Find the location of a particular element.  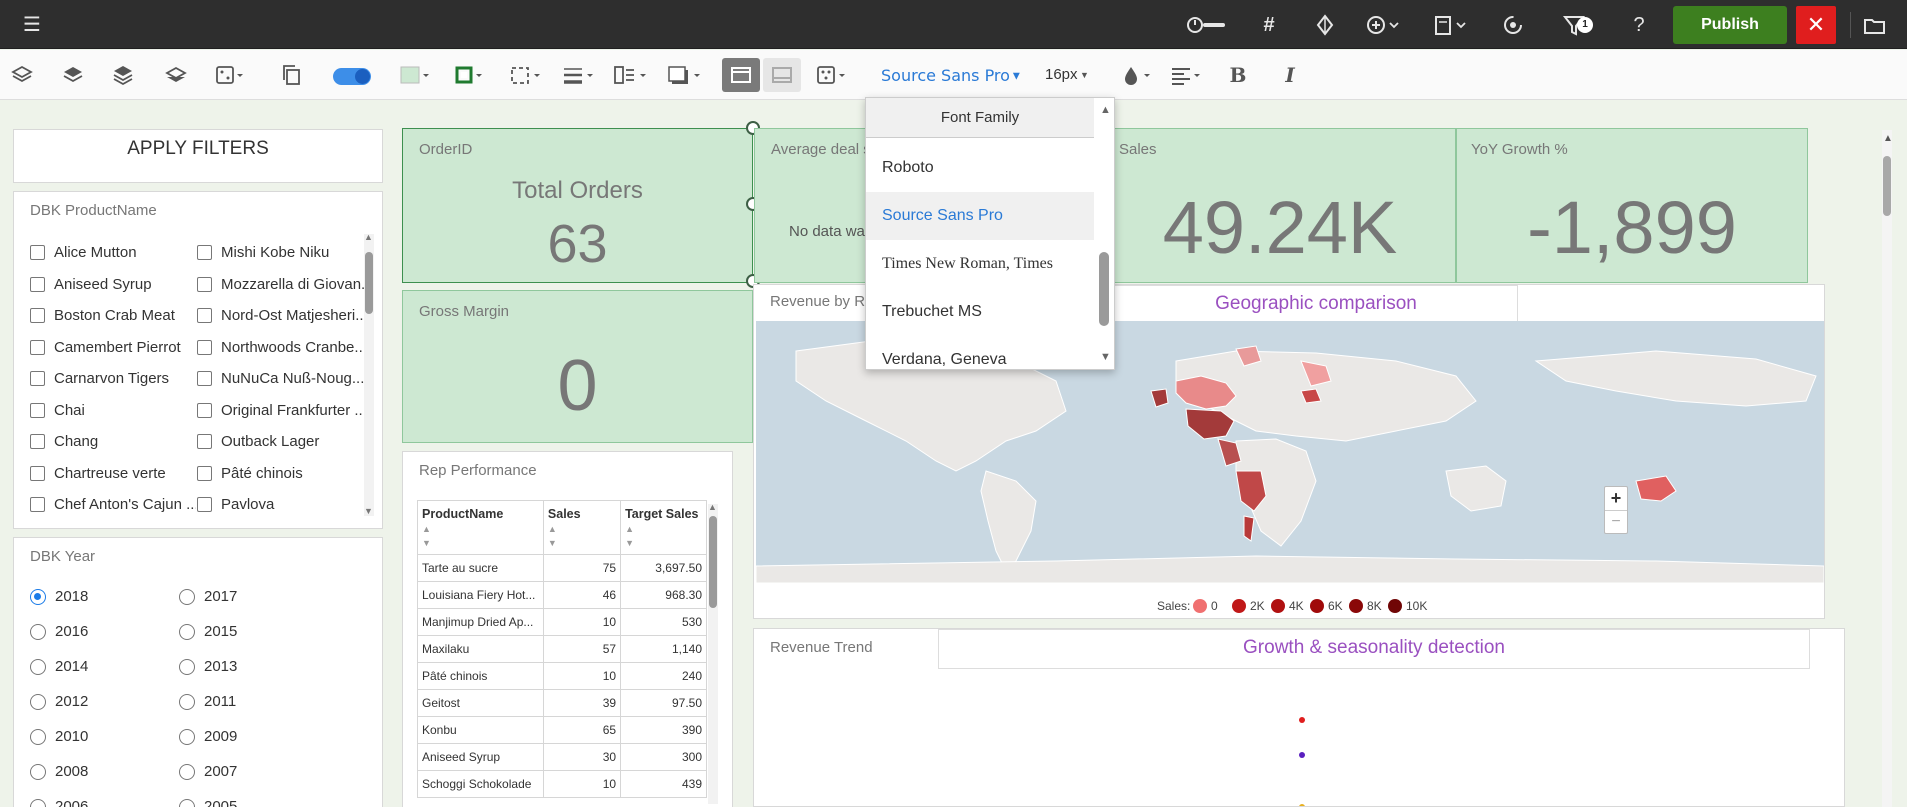

font-family-select: Source Sans Pro ▼ is located at coordinates (950, 75).